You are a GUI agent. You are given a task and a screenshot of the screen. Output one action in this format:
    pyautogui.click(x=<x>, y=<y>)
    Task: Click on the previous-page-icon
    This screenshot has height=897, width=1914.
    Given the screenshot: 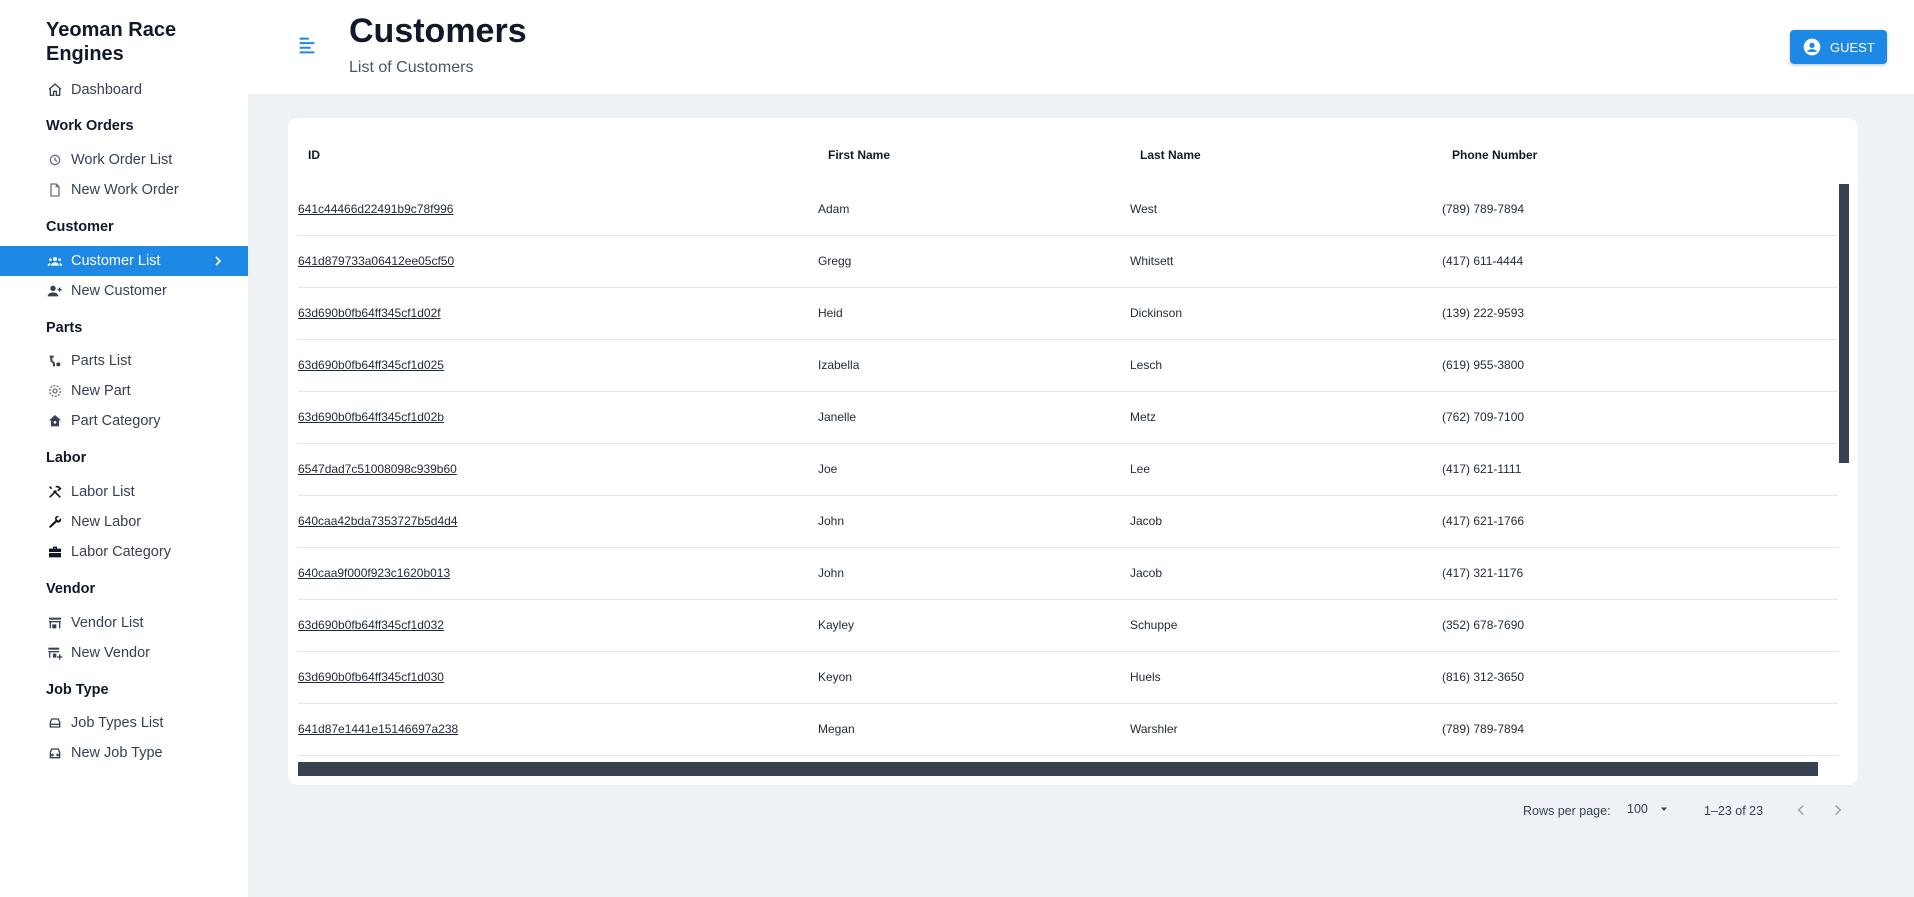 What is the action you would take?
    pyautogui.click(x=1801, y=810)
    